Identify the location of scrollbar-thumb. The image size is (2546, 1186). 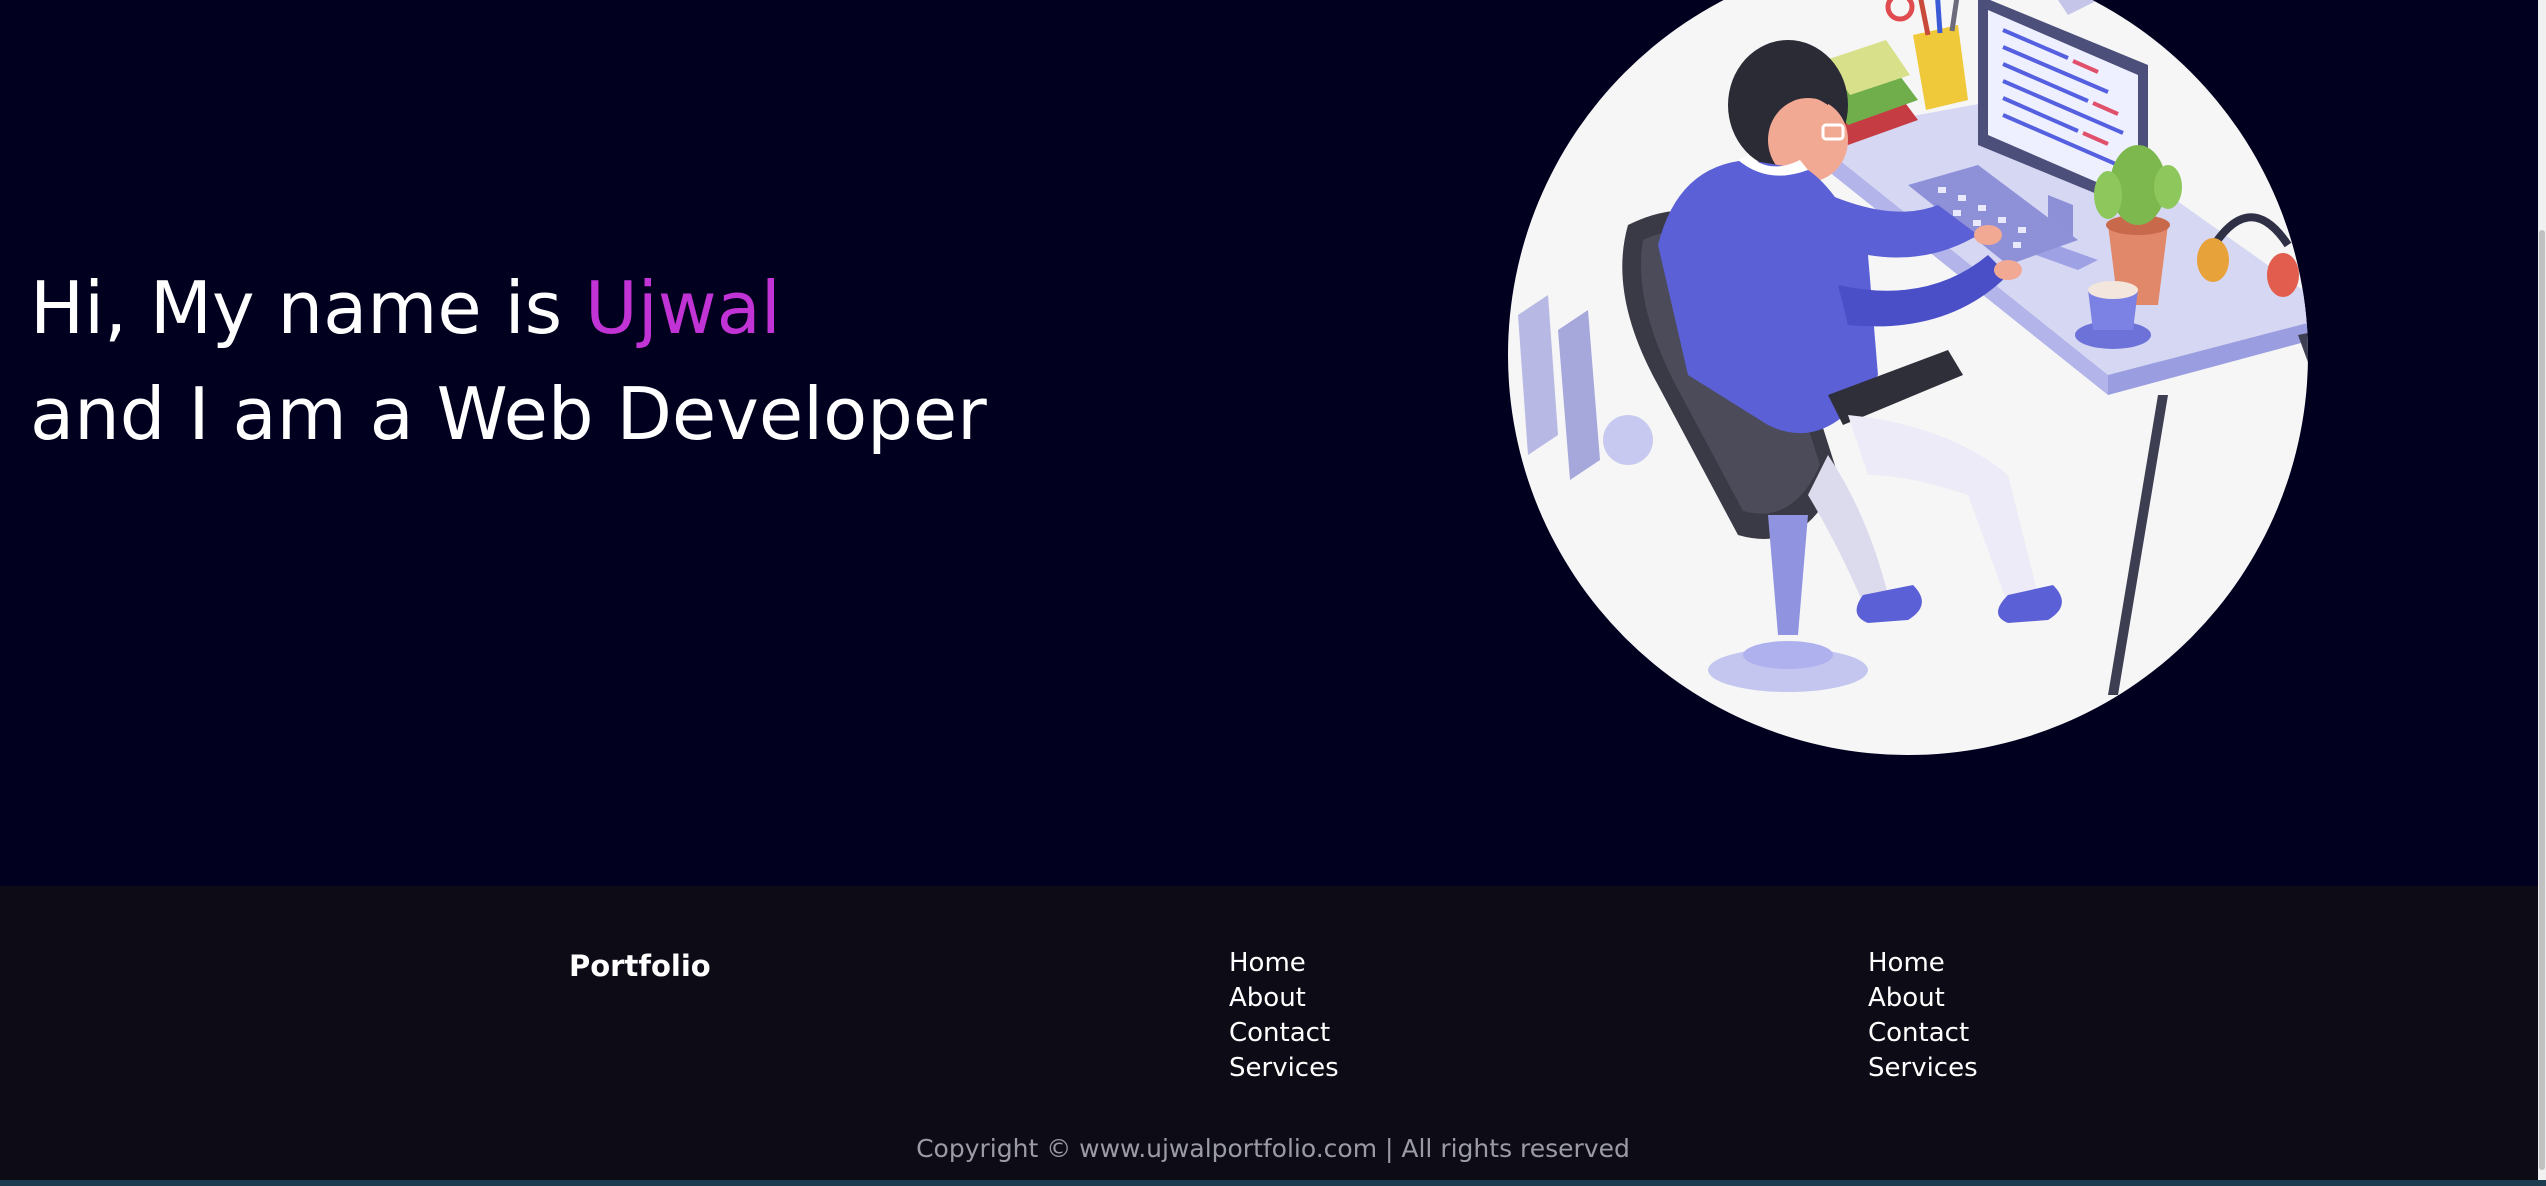
(2542, 700).